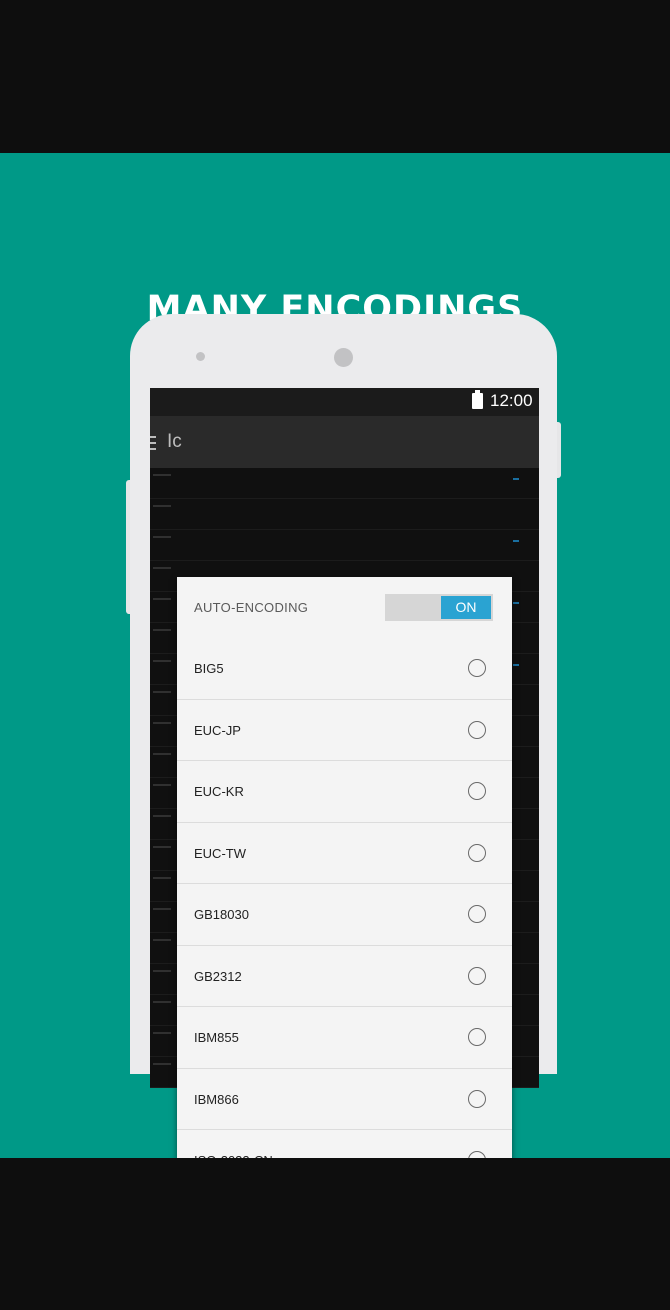 The width and height of the screenshot is (670, 1310). What do you see at coordinates (344, 442) in the screenshot?
I see `app-bar: Ic` at bounding box center [344, 442].